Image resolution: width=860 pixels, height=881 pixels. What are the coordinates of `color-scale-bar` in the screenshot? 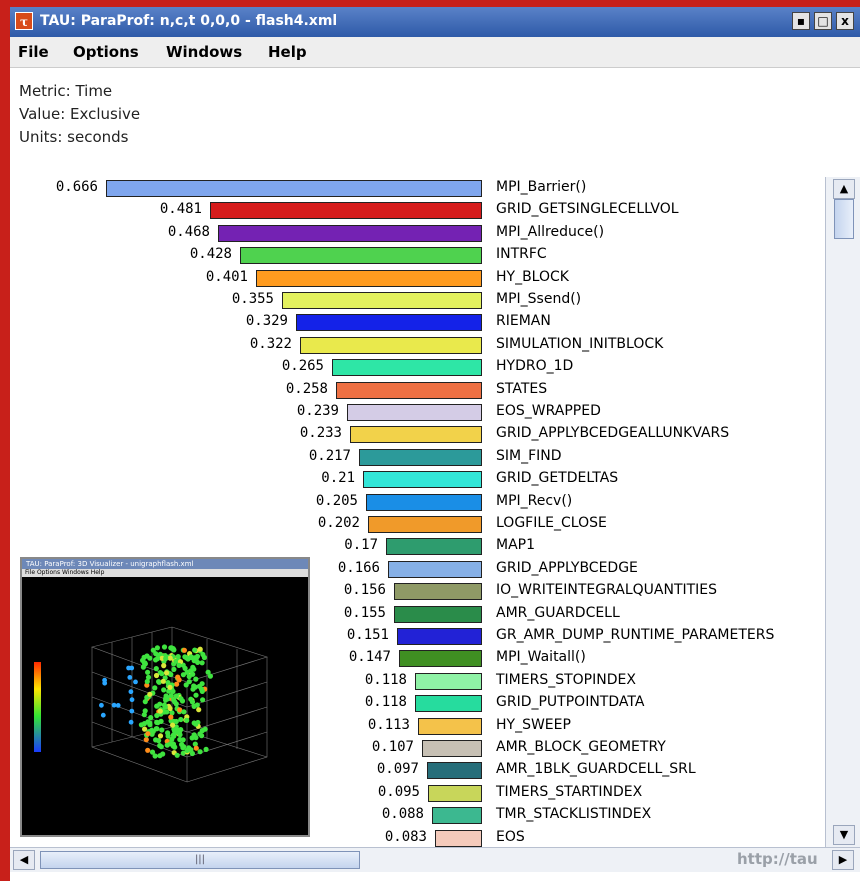 It's located at (37, 707).